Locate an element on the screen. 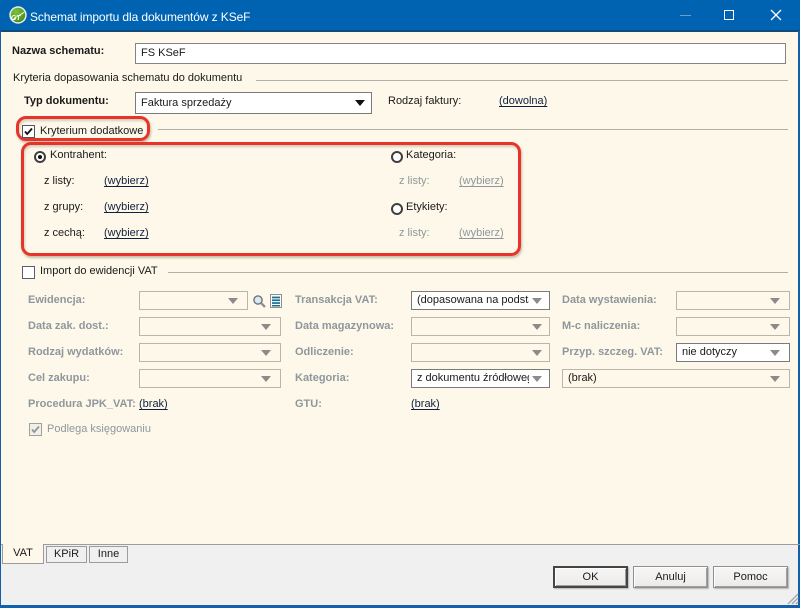 The height and width of the screenshot is (608, 800). svg-text: GT is located at coordinates (15, 18).